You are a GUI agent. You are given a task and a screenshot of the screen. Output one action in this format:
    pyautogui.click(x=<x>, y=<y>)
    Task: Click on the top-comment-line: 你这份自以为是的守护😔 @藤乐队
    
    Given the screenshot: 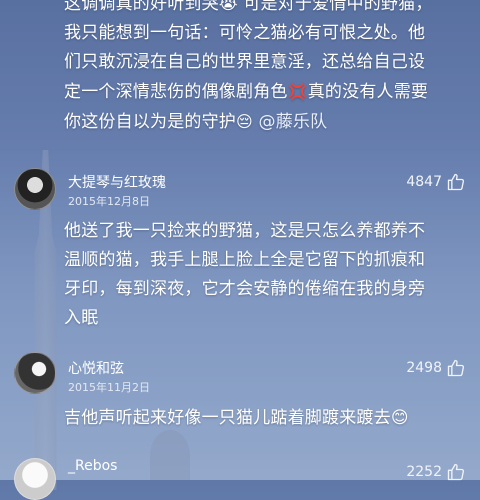 What is the action you would take?
    pyautogui.click(x=196, y=122)
    